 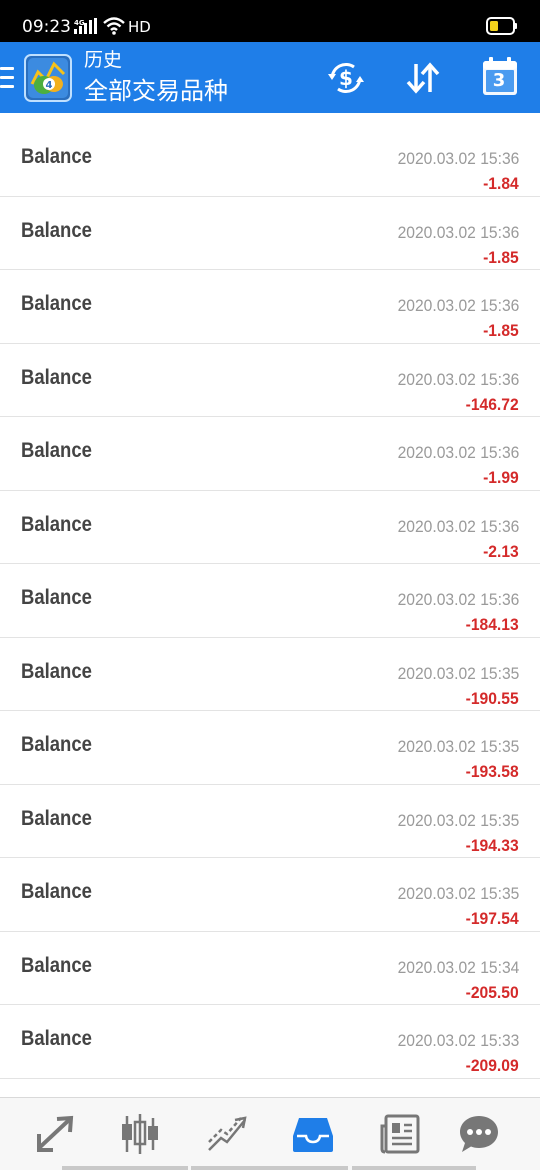 I want to click on history-row: Balance 2020.03.02 15:36 -2.13, so click(x=270, y=527).